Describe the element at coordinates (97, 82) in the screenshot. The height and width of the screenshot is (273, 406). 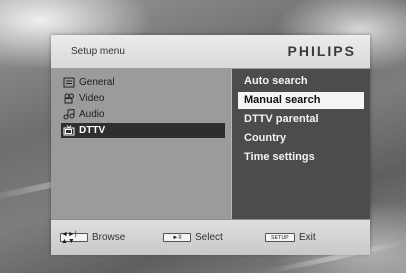
I see `category-label: General` at that location.